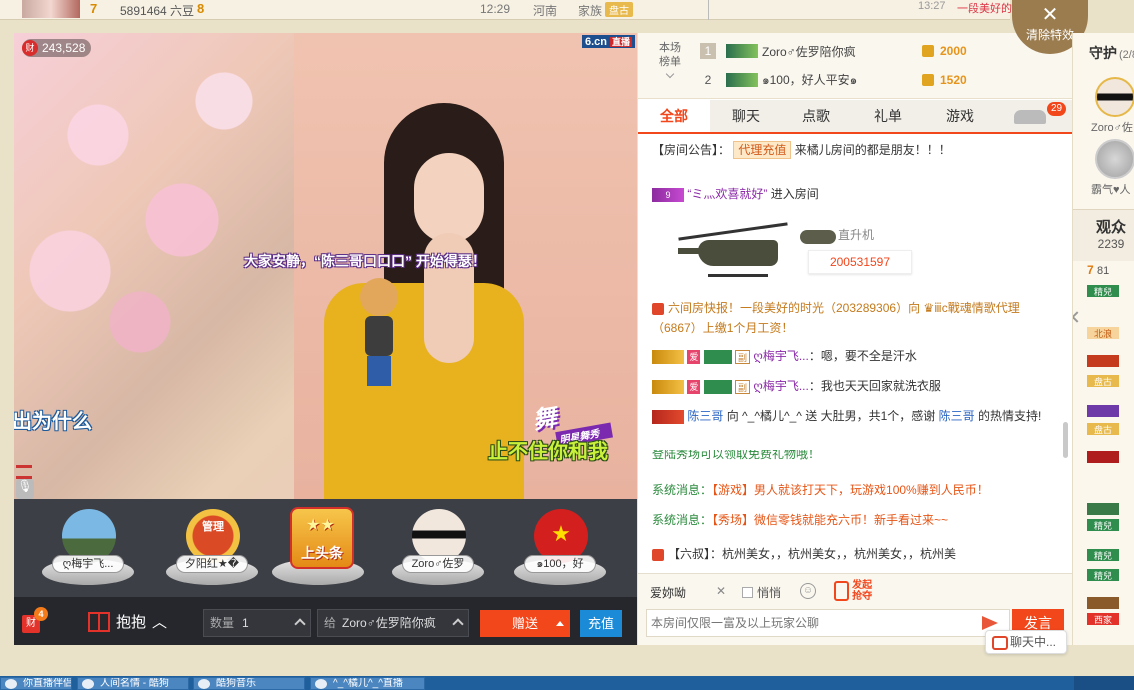 This screenshot has width=1134, height=690. What do you see at coordinates (670, 74) in the screenshot?
I see `chevron-down-icon` at bounding box center [670, 74].